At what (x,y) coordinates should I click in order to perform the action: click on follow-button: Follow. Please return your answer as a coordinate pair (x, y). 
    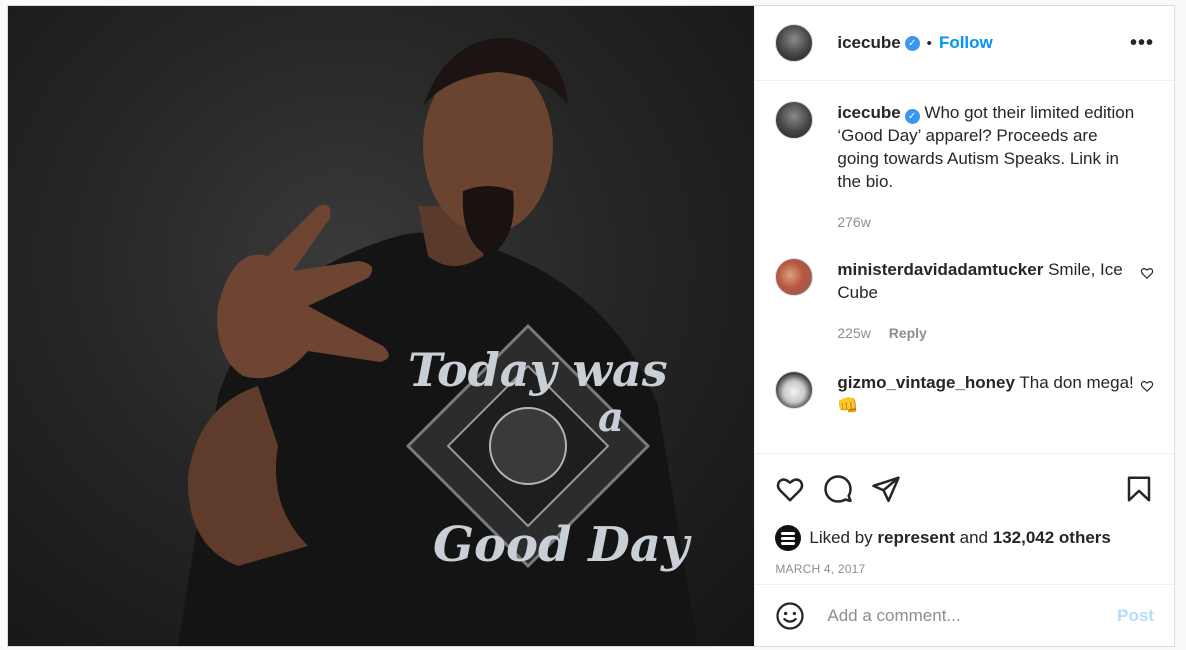
    Looking at the image, I should click on (966, 43).